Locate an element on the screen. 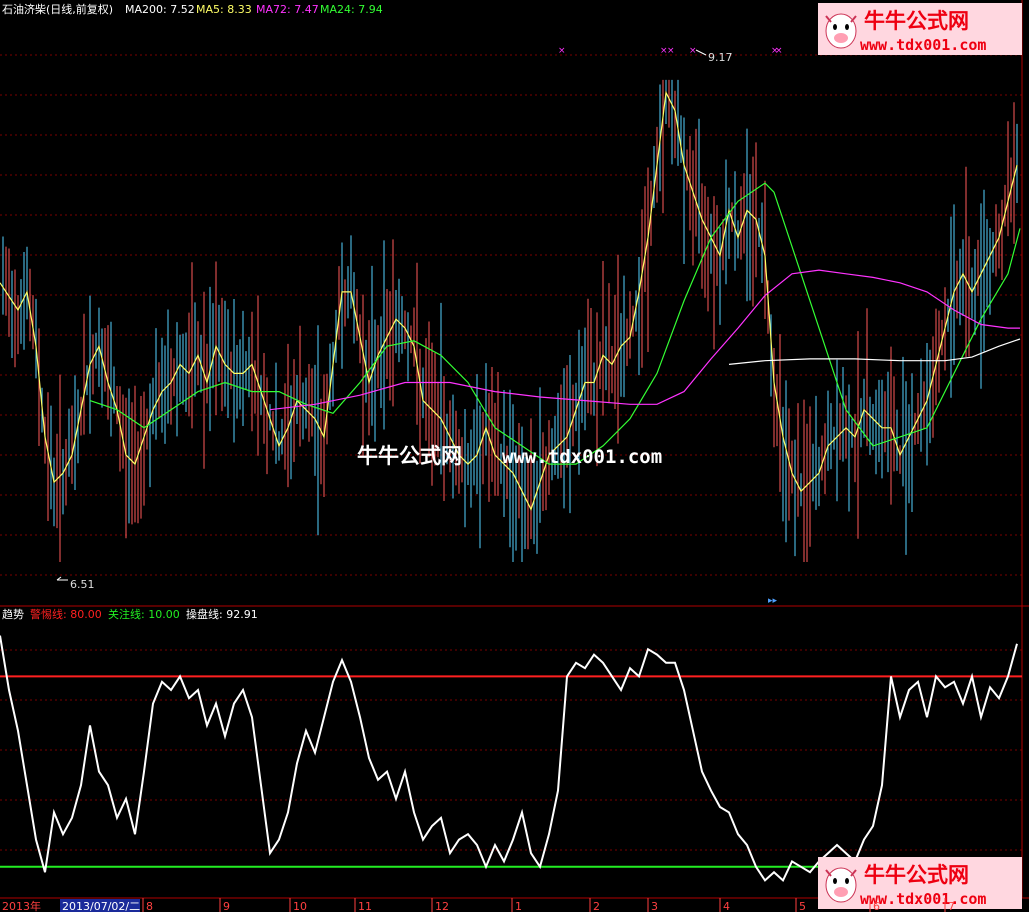 The height and width of the screenshot is (912, 1029). month-label: 6 is located at coordinates (876, 906).